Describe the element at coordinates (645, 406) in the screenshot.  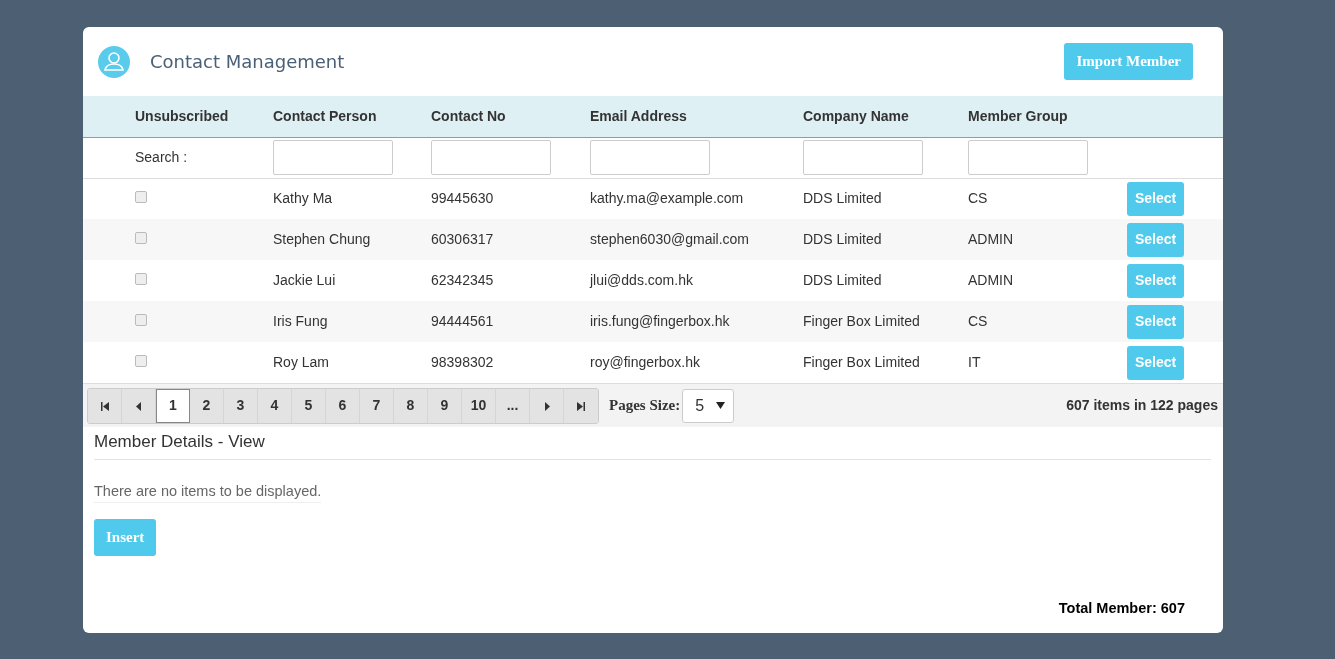
I see `page-size-label: Pages Size:` at that location.